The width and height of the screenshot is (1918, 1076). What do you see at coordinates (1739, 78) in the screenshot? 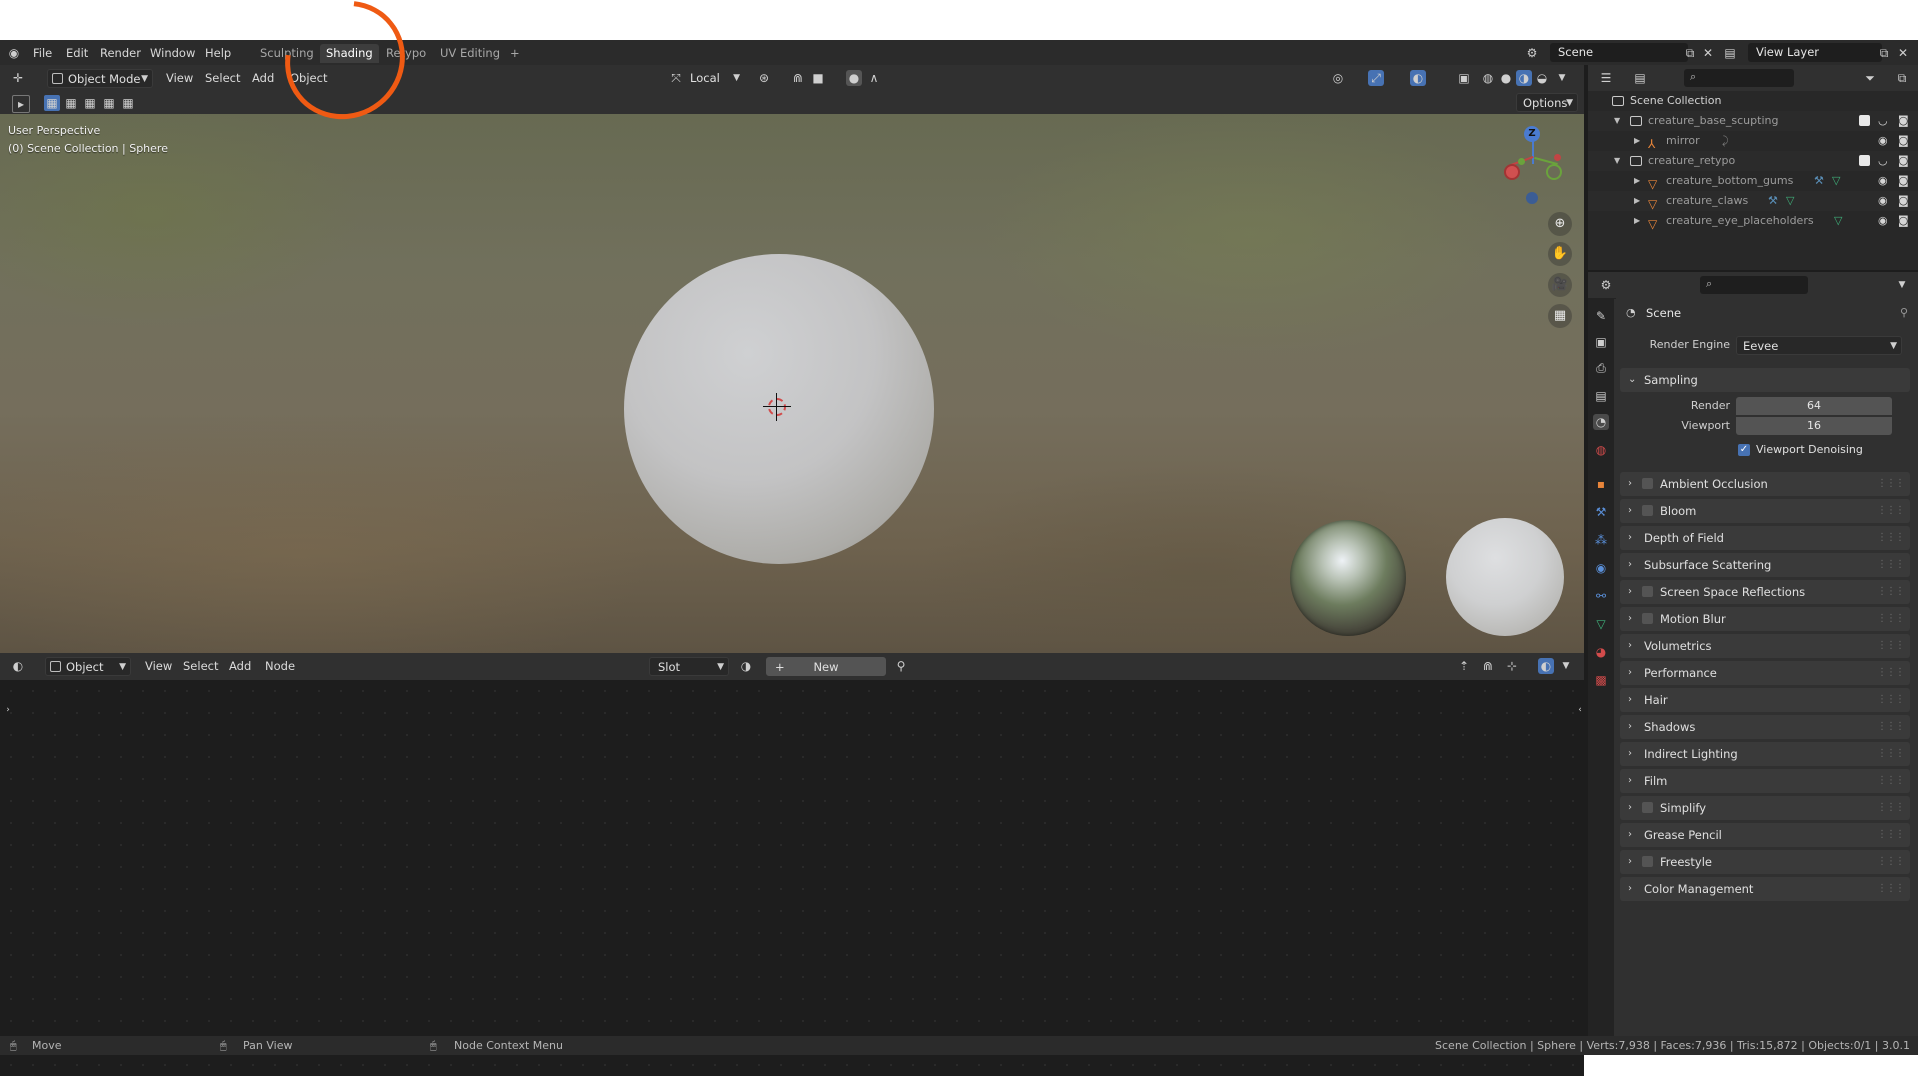
I see `outliner-search-field: ⌕` at bounding box center [1739, 78].